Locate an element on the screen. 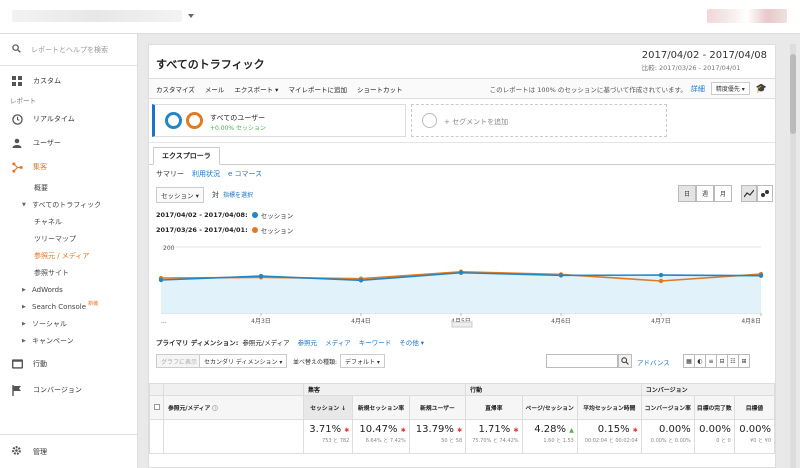 The image size is (800, 468). column-header-goal-value: 目標値 is located at coordinates (754, 407).